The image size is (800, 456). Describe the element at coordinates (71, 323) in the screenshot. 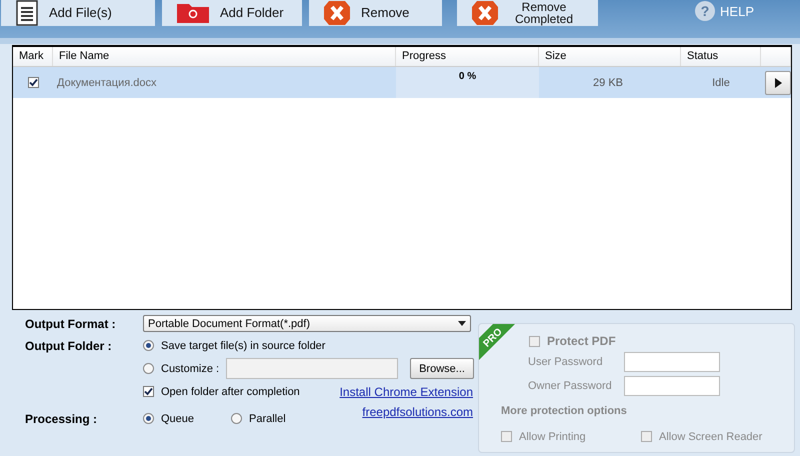

I see `field-label: Output Format :` at that location.